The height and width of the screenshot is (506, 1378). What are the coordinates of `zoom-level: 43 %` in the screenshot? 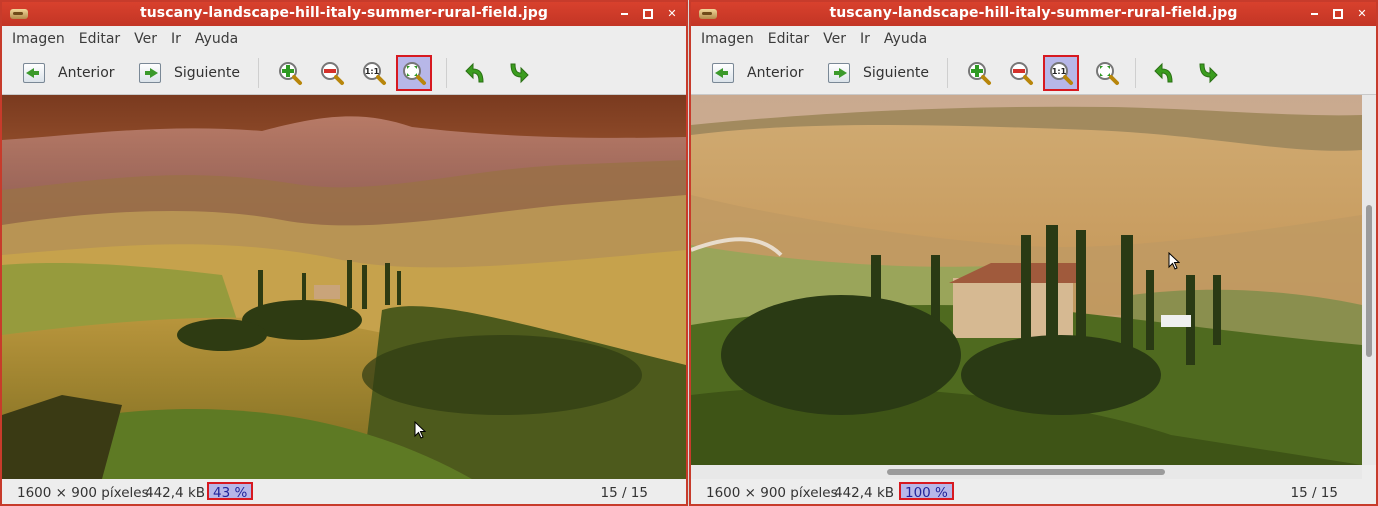 It's located at (230, 491).